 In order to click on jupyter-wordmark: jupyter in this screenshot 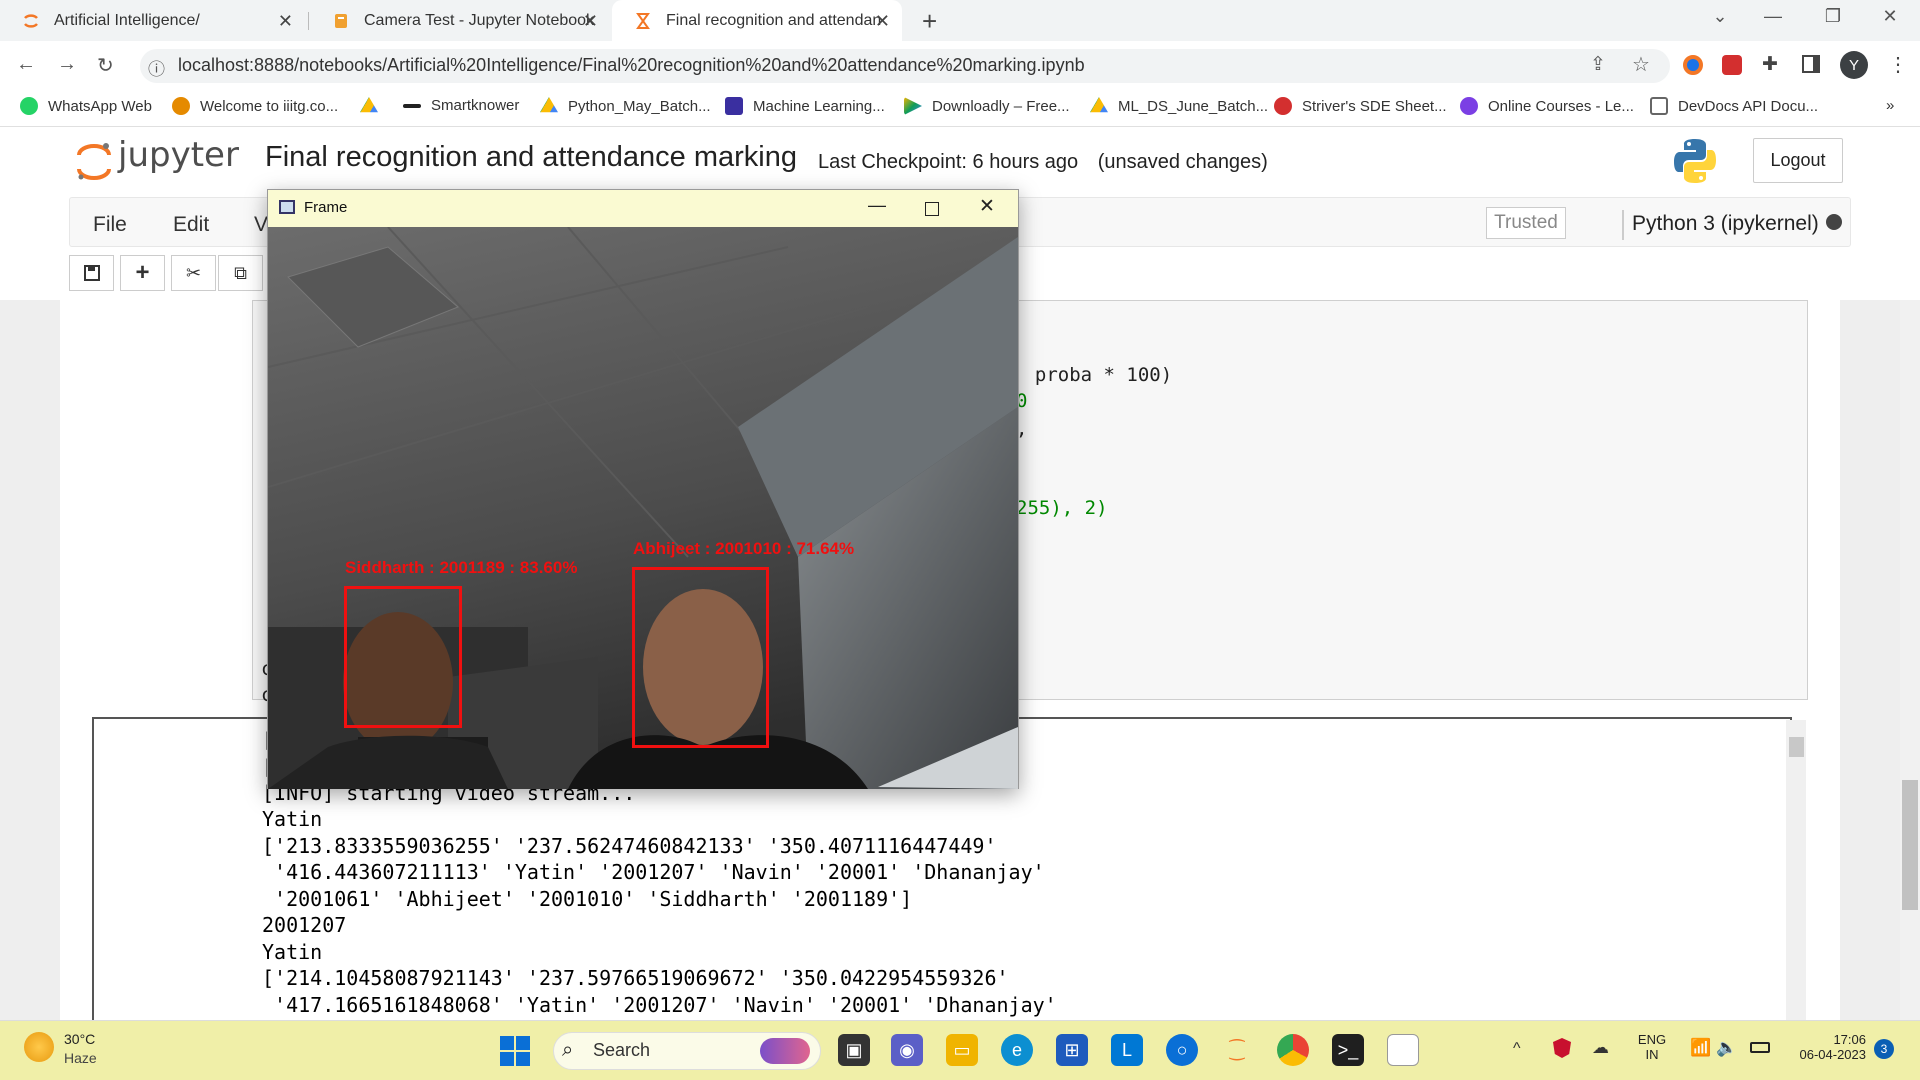, I will do `click(178, 155)`.